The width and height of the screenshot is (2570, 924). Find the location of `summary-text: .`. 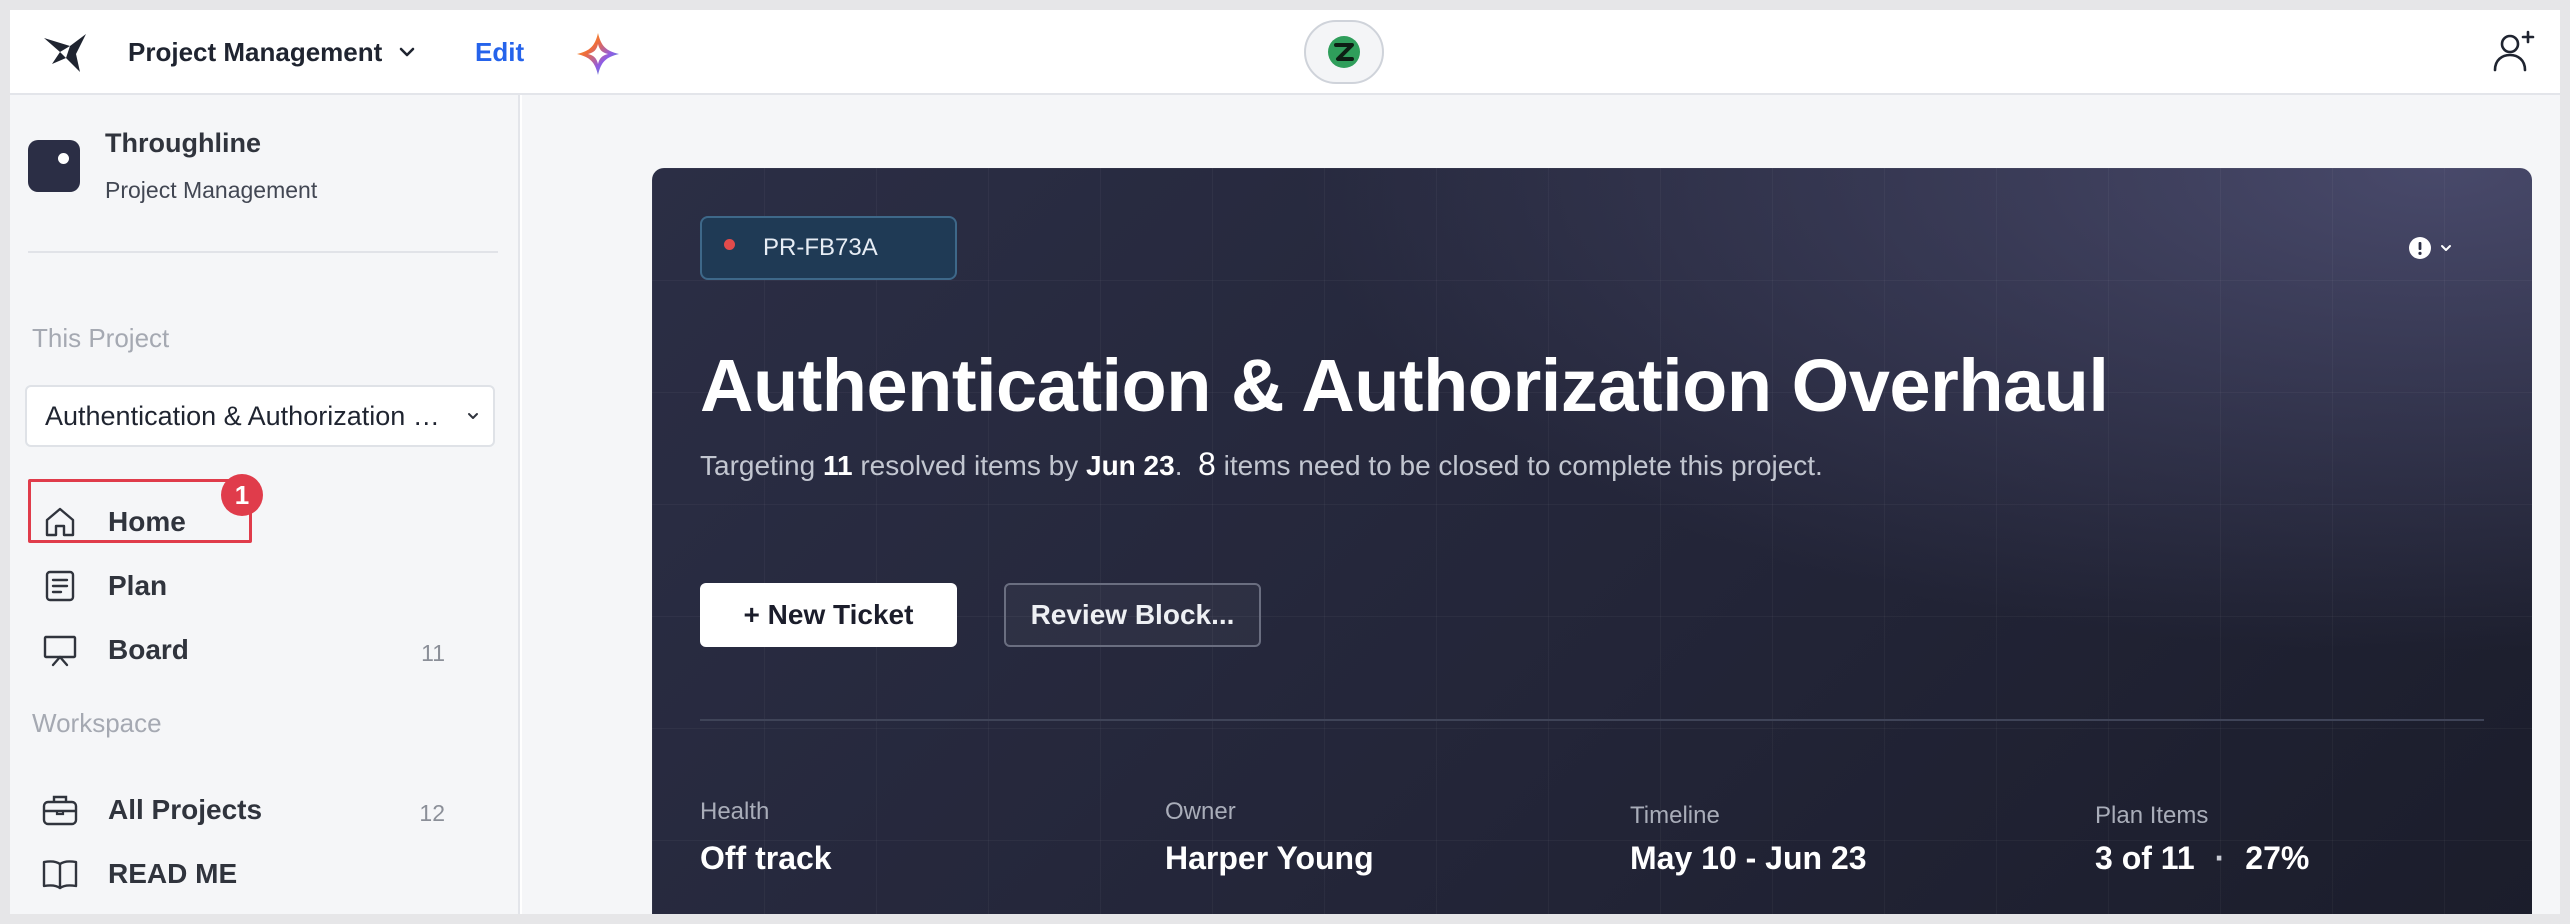

summary-text: . is located at coordinates (1178, 465).